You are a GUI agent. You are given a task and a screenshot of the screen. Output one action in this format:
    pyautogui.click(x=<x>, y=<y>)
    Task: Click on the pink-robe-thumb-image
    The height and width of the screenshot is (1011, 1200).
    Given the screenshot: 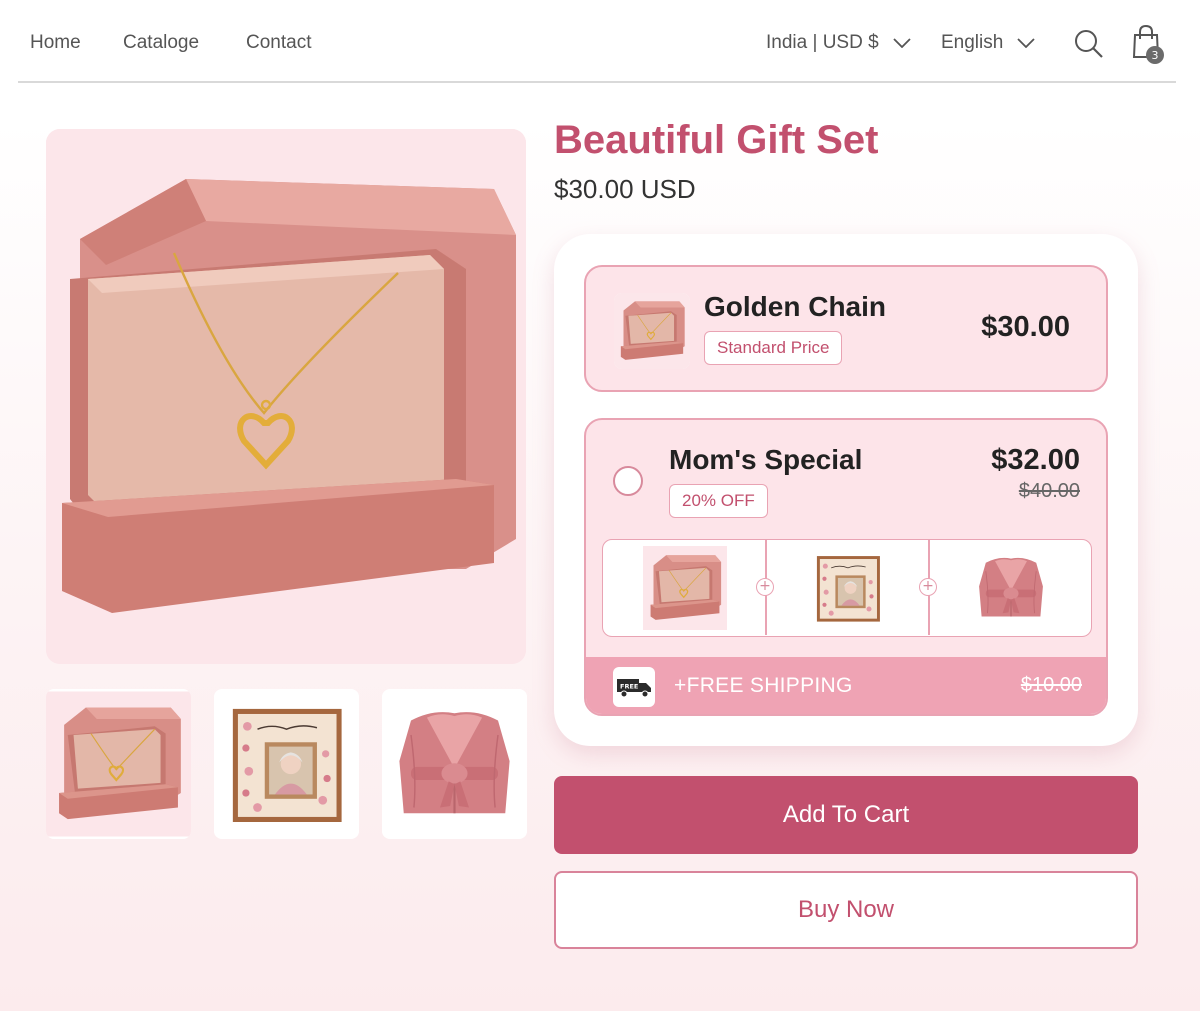 What is the action you would take?
    pyautogui.click(x=454, y=764)
    